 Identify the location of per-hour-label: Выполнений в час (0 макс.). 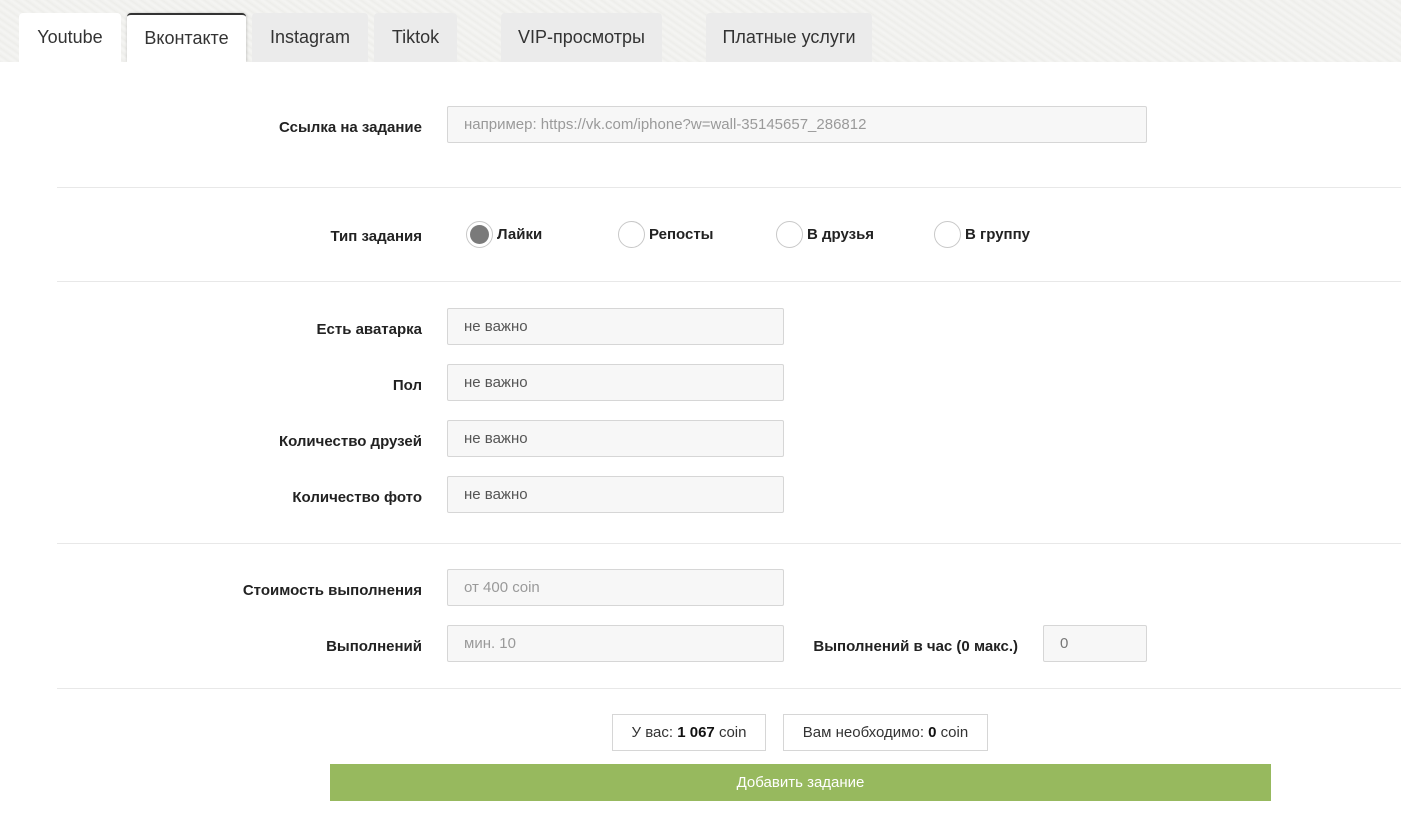
(915, 646).